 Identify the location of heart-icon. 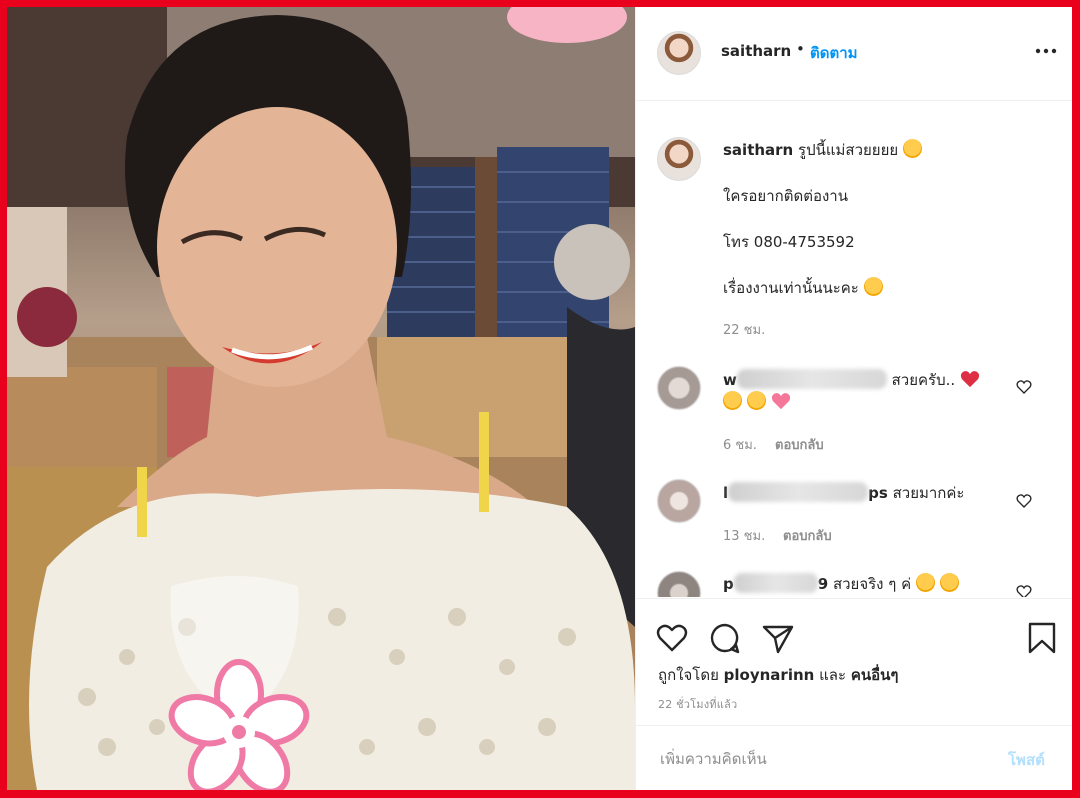
(672, 638).